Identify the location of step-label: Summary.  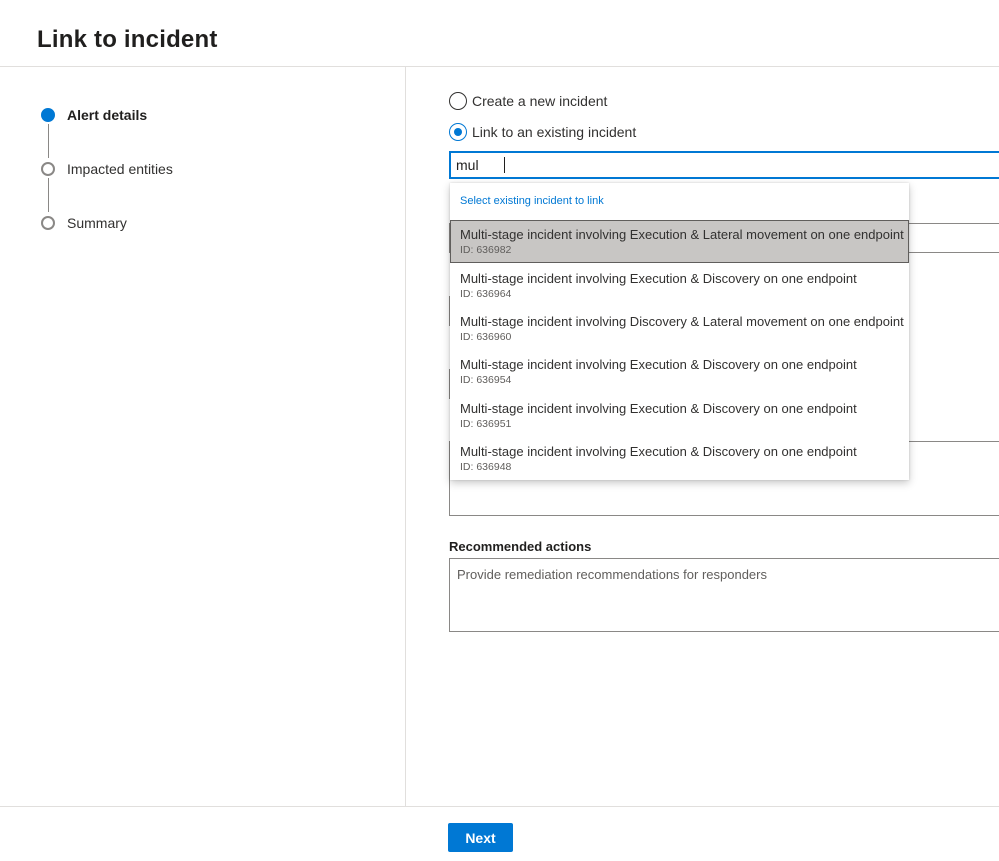
(97, 223).